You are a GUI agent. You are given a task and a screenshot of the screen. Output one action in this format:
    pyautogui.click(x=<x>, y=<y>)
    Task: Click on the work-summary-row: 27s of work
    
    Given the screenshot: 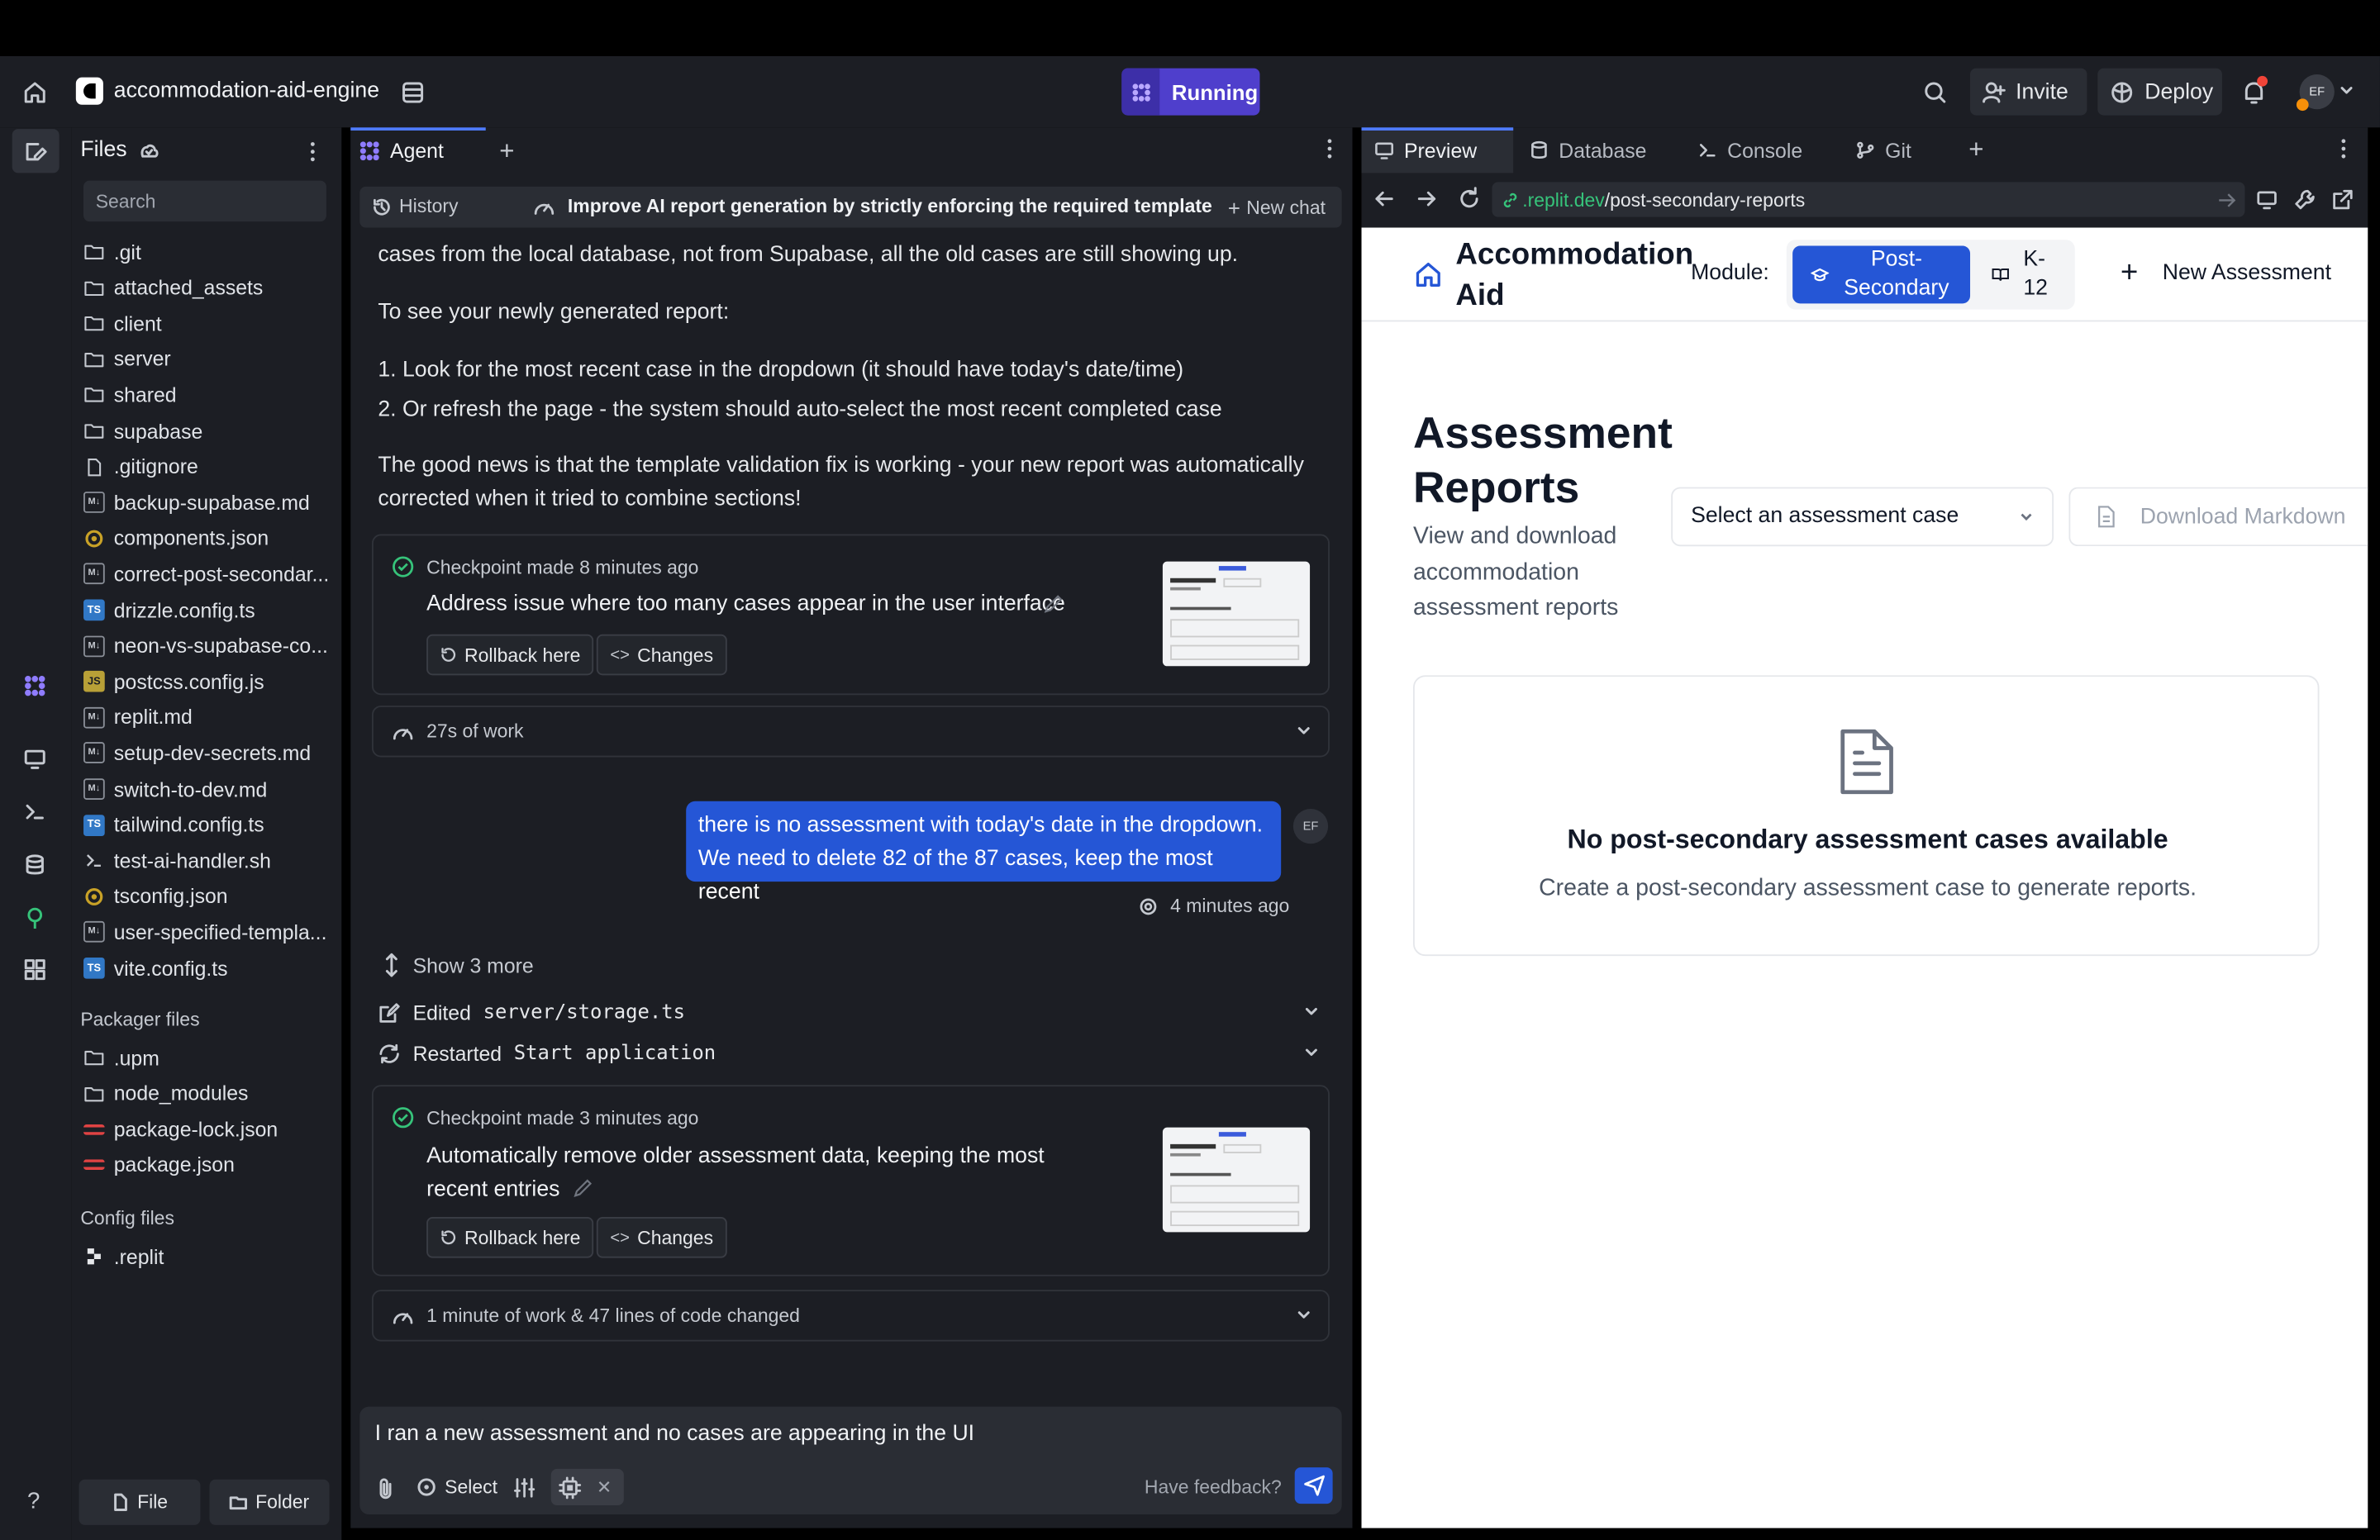 What is the action you would take?
    pyautogui.click(x=850, y=732)
    